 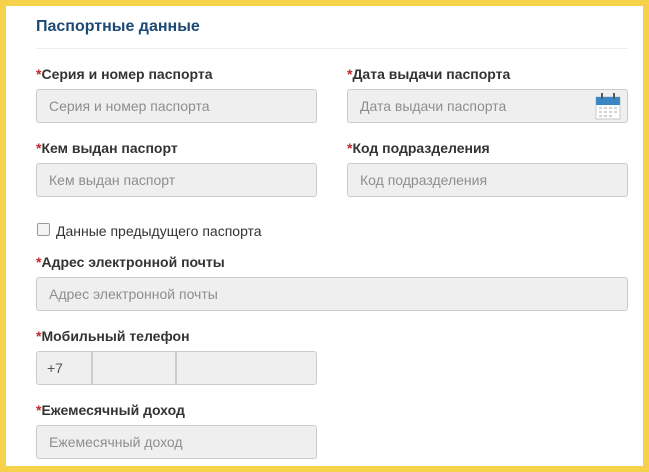 I want to click on phone-label-text: Мобильный телефон, so click(x=115, y=336).